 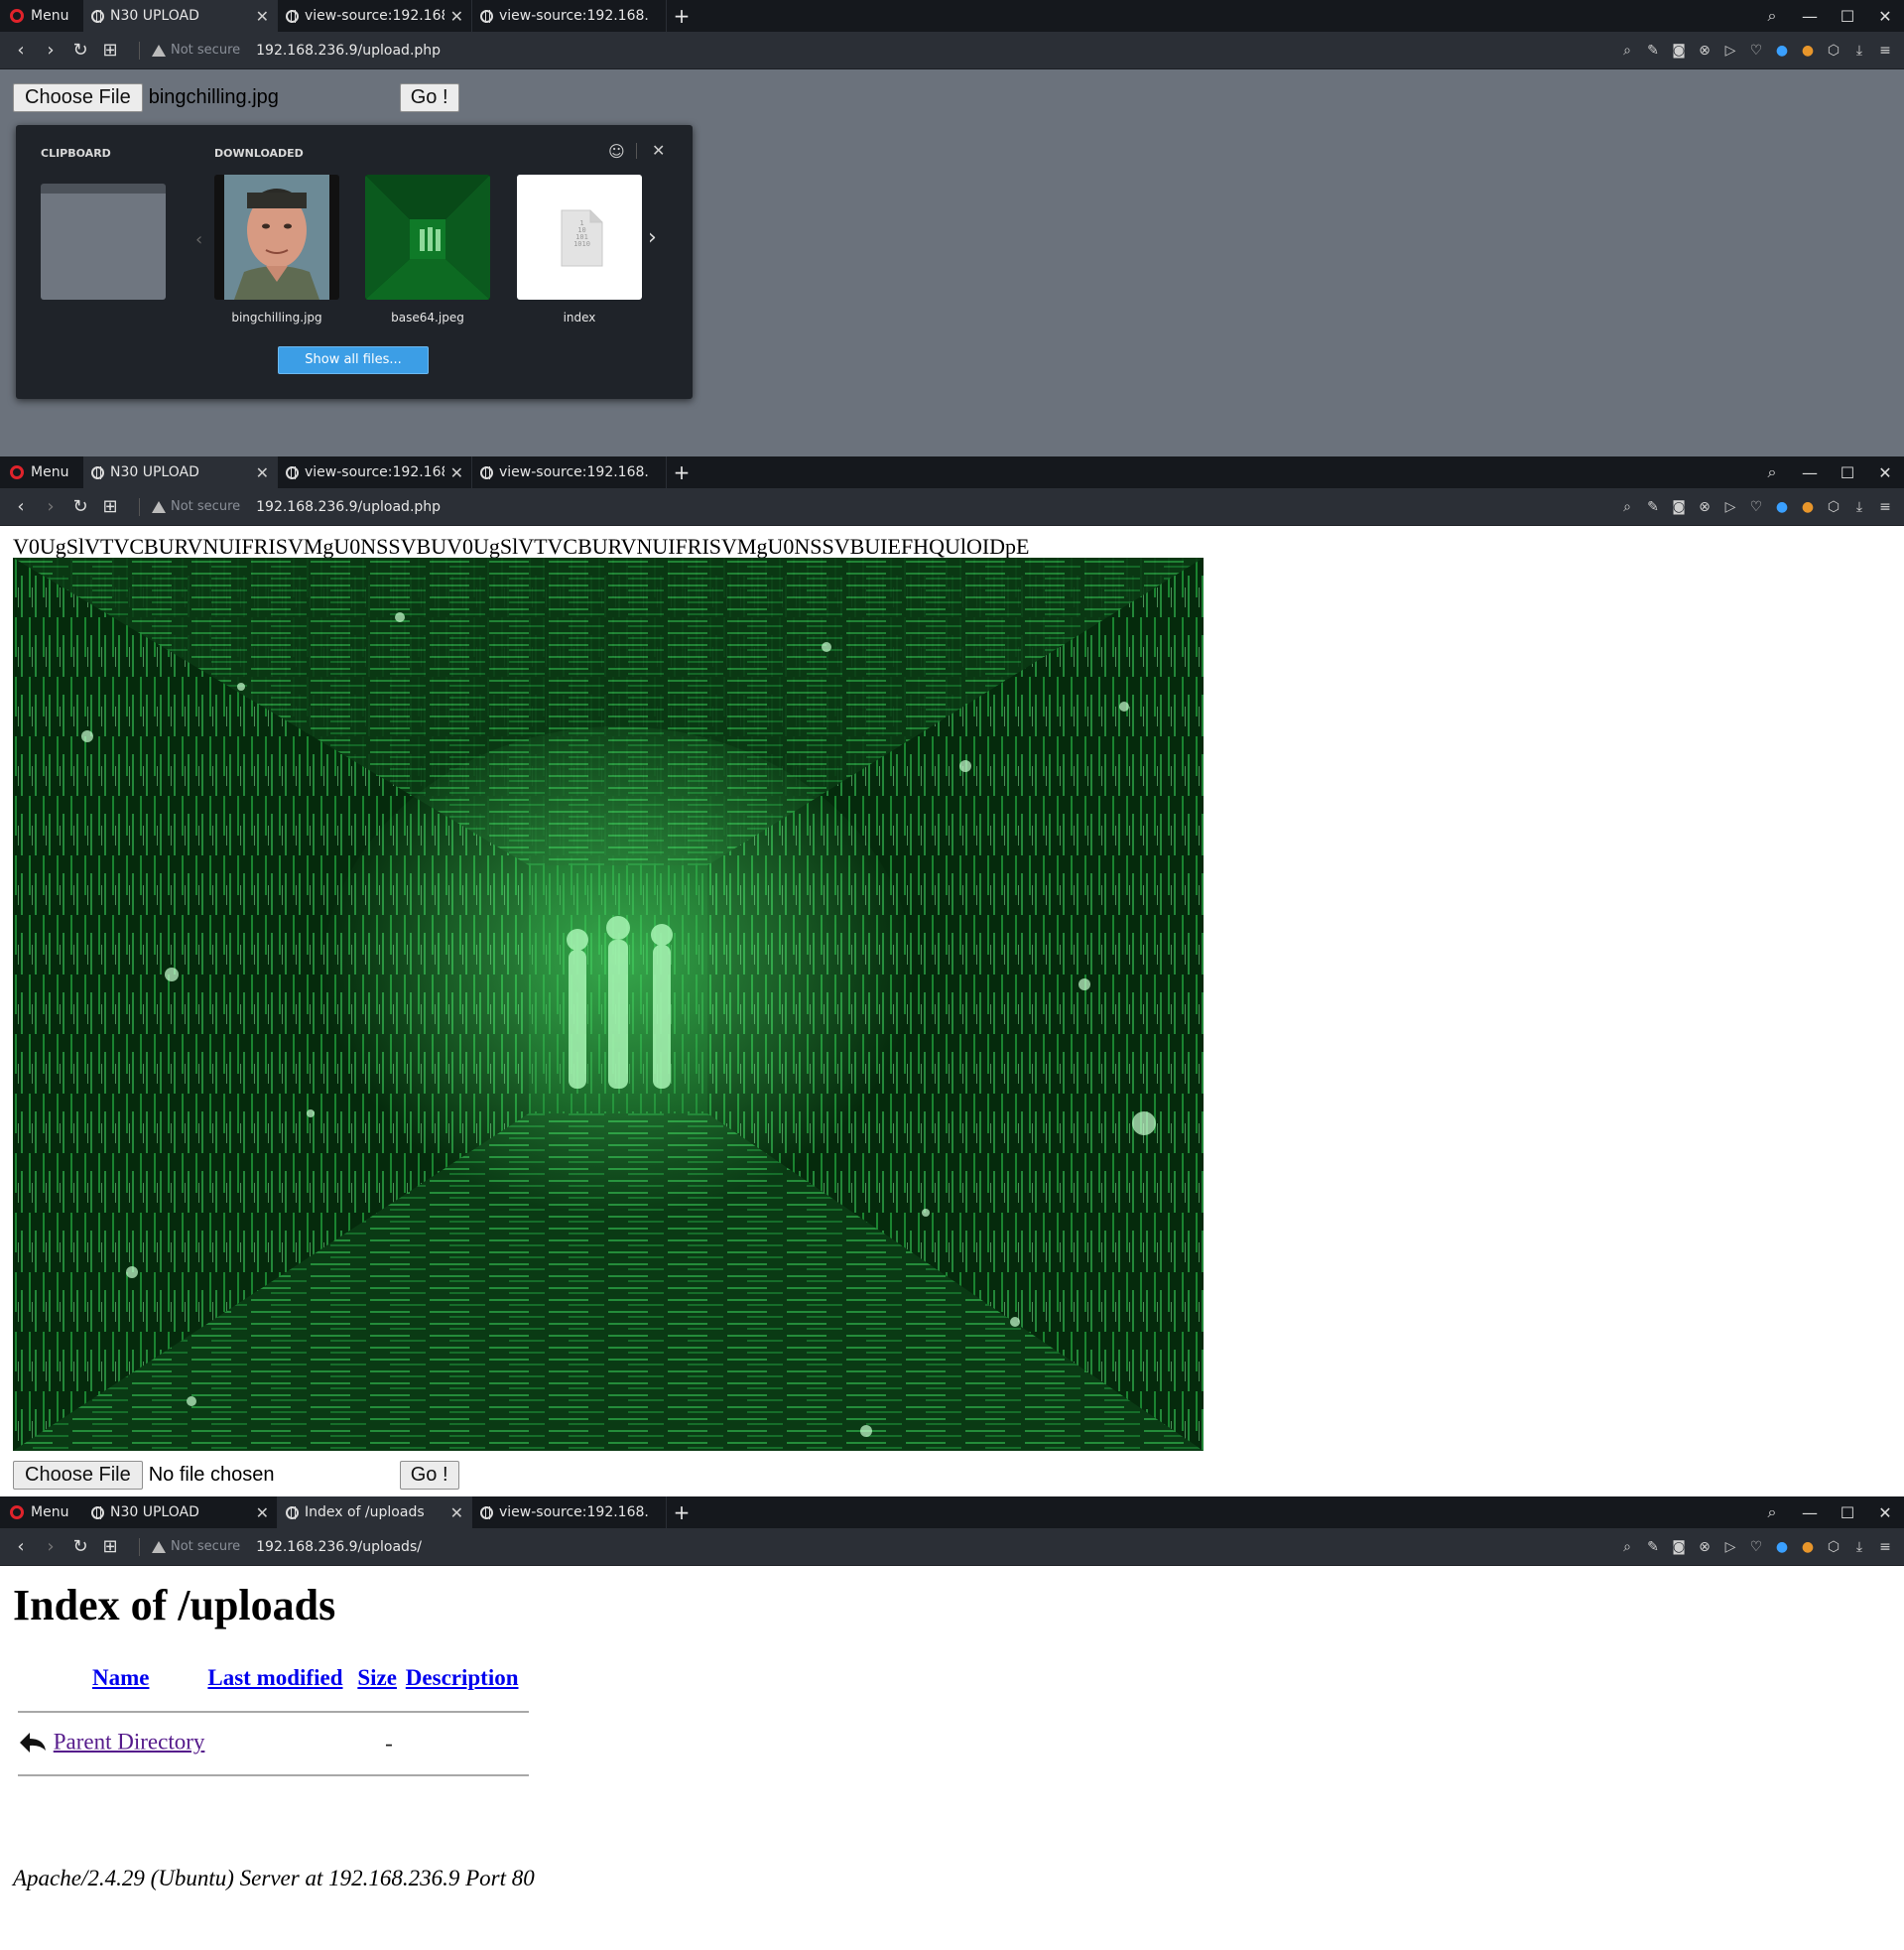 I want to click on clipboard-item, so click(x=103, y=242).